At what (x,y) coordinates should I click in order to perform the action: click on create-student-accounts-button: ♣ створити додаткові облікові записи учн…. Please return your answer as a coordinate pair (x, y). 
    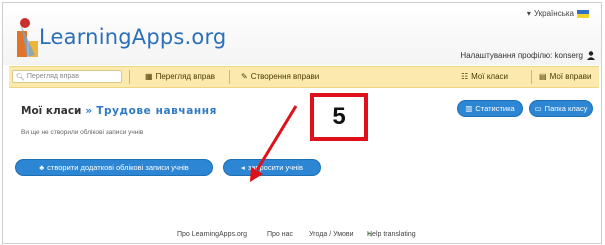
    Looking at the image, I should click on (114, 167).